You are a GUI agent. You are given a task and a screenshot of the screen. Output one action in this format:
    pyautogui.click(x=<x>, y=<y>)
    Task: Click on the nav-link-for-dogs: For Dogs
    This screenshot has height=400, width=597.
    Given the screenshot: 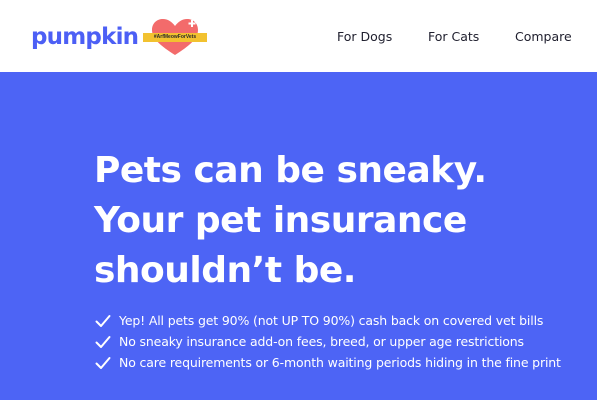 What is the action you would take?
    pyautogui.click(x=364, y=37)
    